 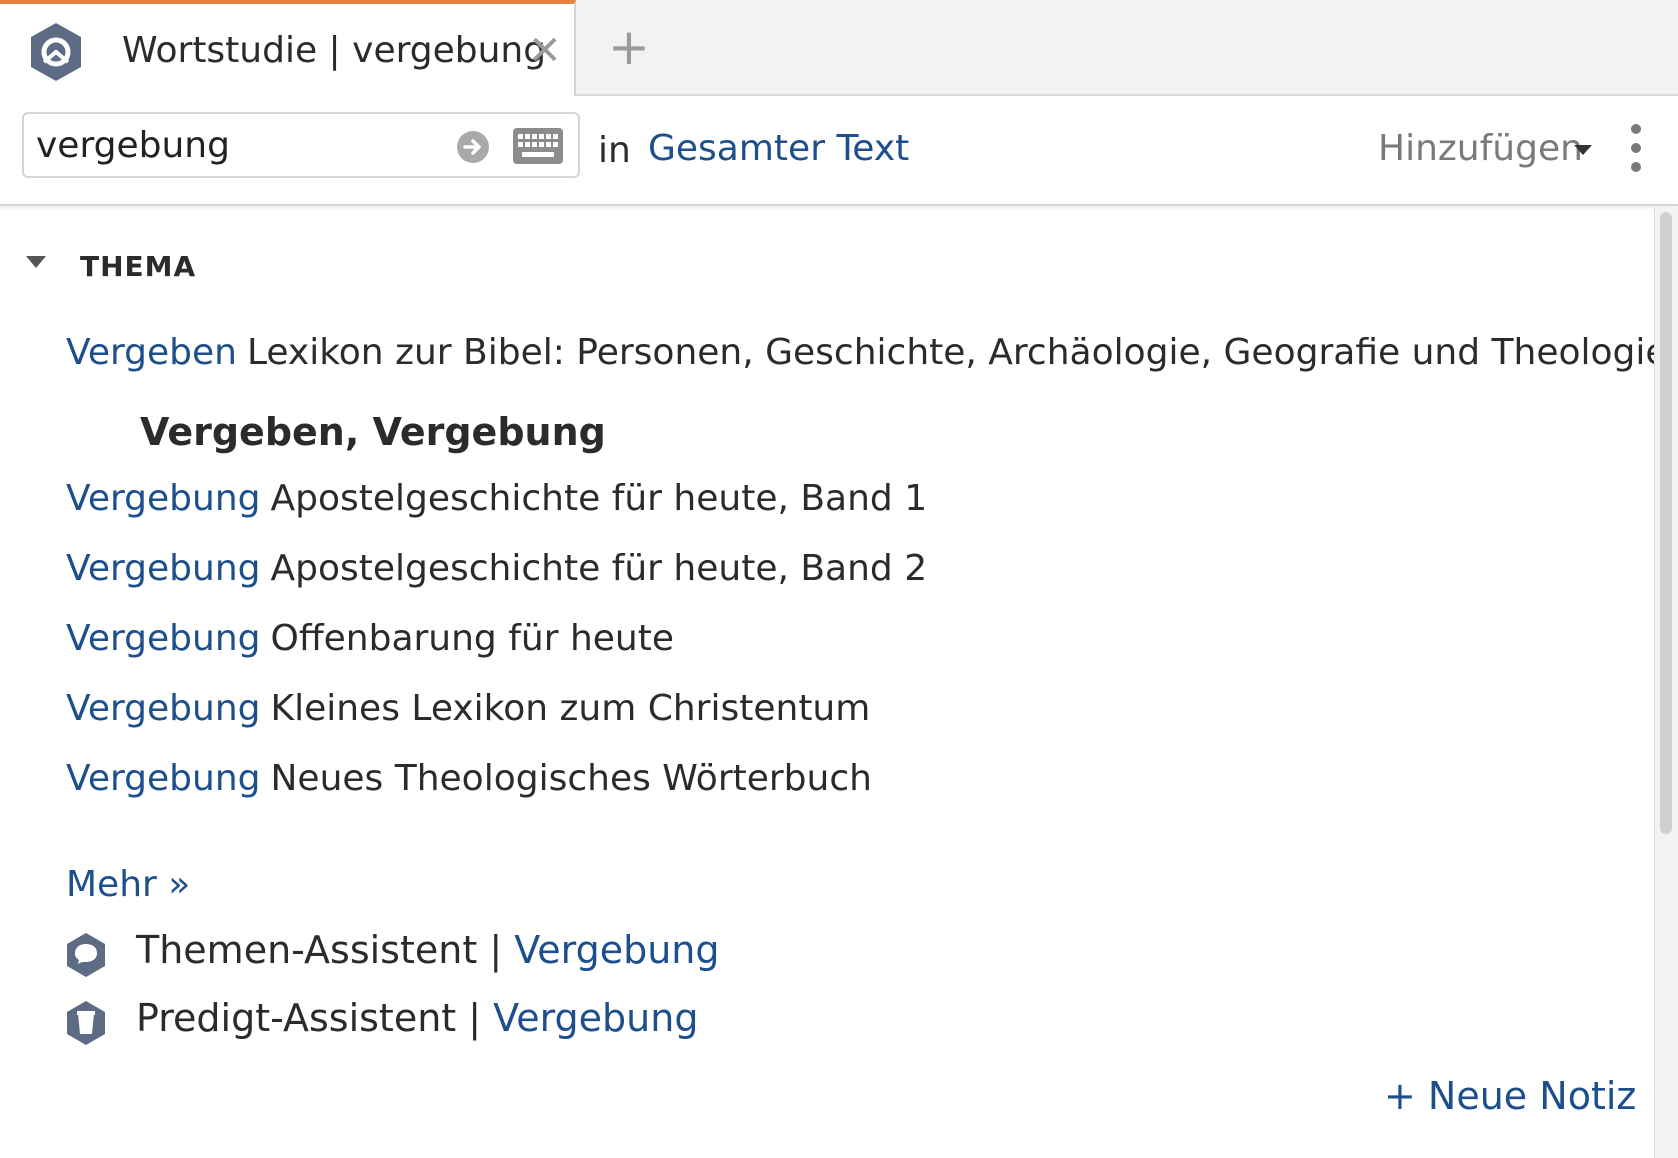 What do you see at coordinates (56, 52) in the screenshot?
I see `logos-guide-icon` at bounding box center [56, 52].